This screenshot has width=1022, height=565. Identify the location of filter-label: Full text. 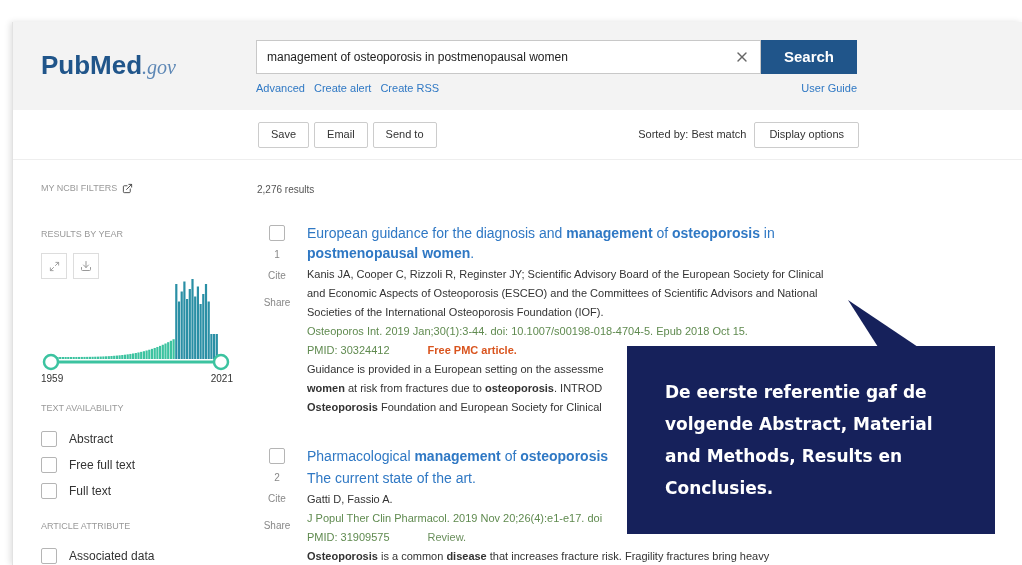
(90, 490).